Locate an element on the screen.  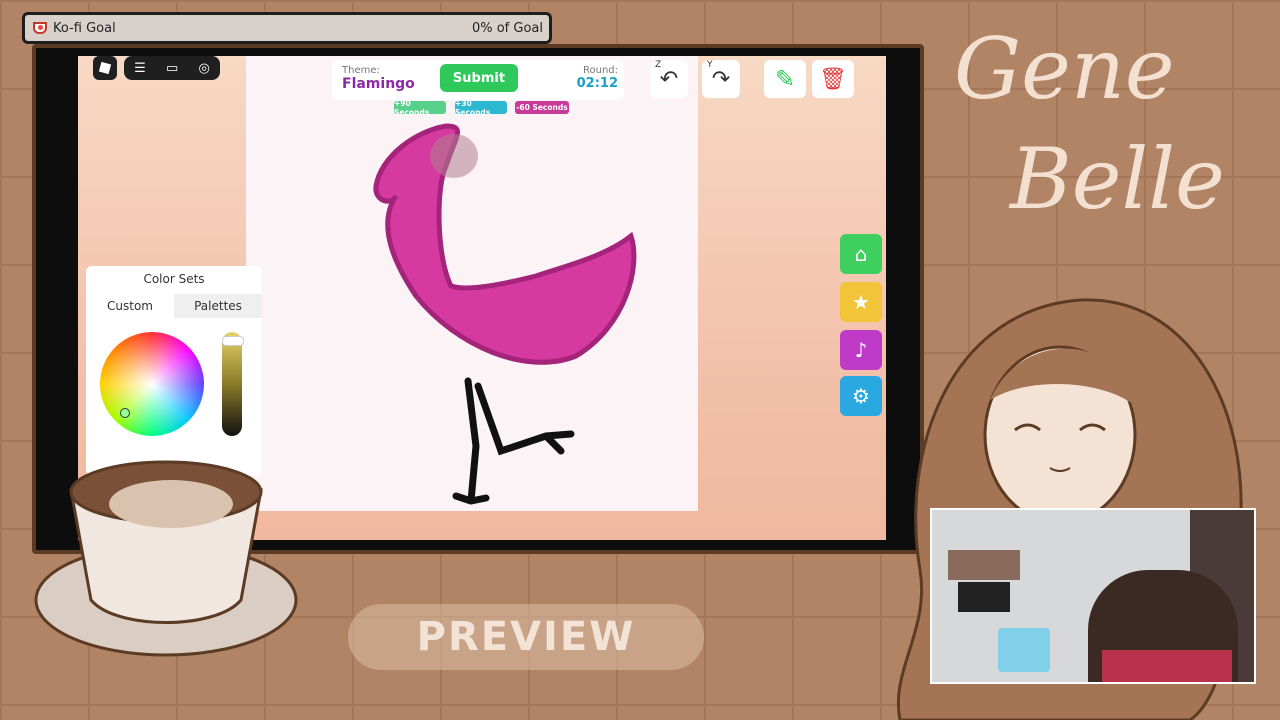
flamingo-legs is located at coordinates (513, 441).